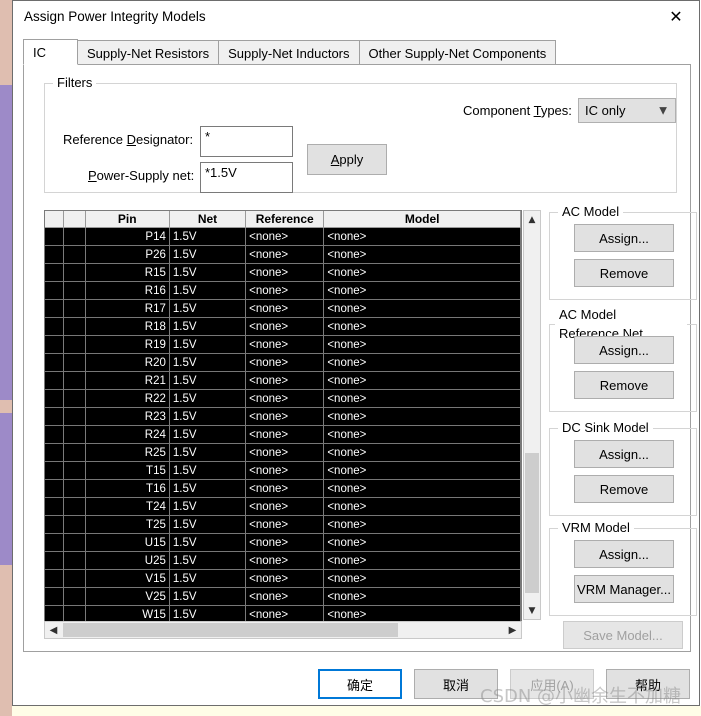 This screenshot has width=701, height=716. Describe the element at coordinates (74, 219) in the screenshot. I see `table-header-blank` at that location.